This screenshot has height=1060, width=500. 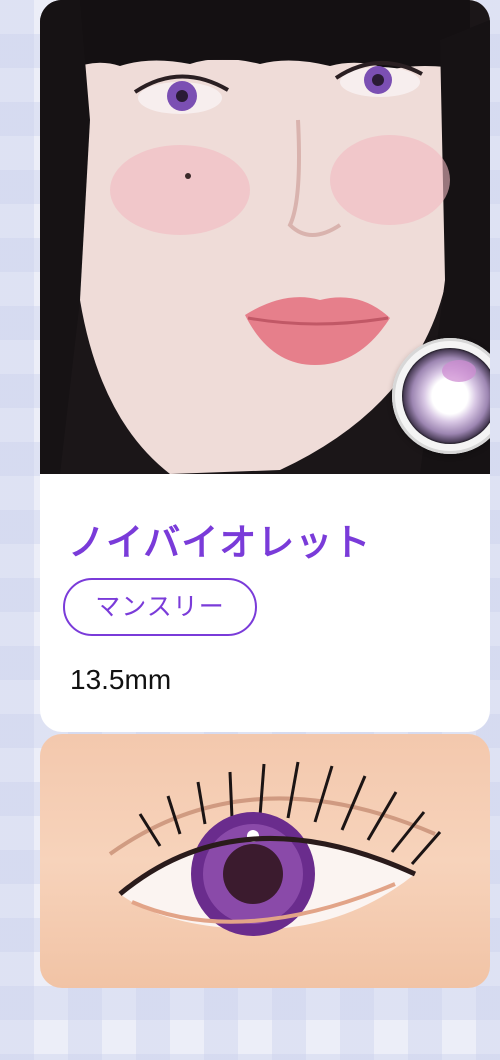 What do you see at coordinates (275, 848) in the screenshot?
I see `eye-closeup-illustration` at bounding box center [275, 848].